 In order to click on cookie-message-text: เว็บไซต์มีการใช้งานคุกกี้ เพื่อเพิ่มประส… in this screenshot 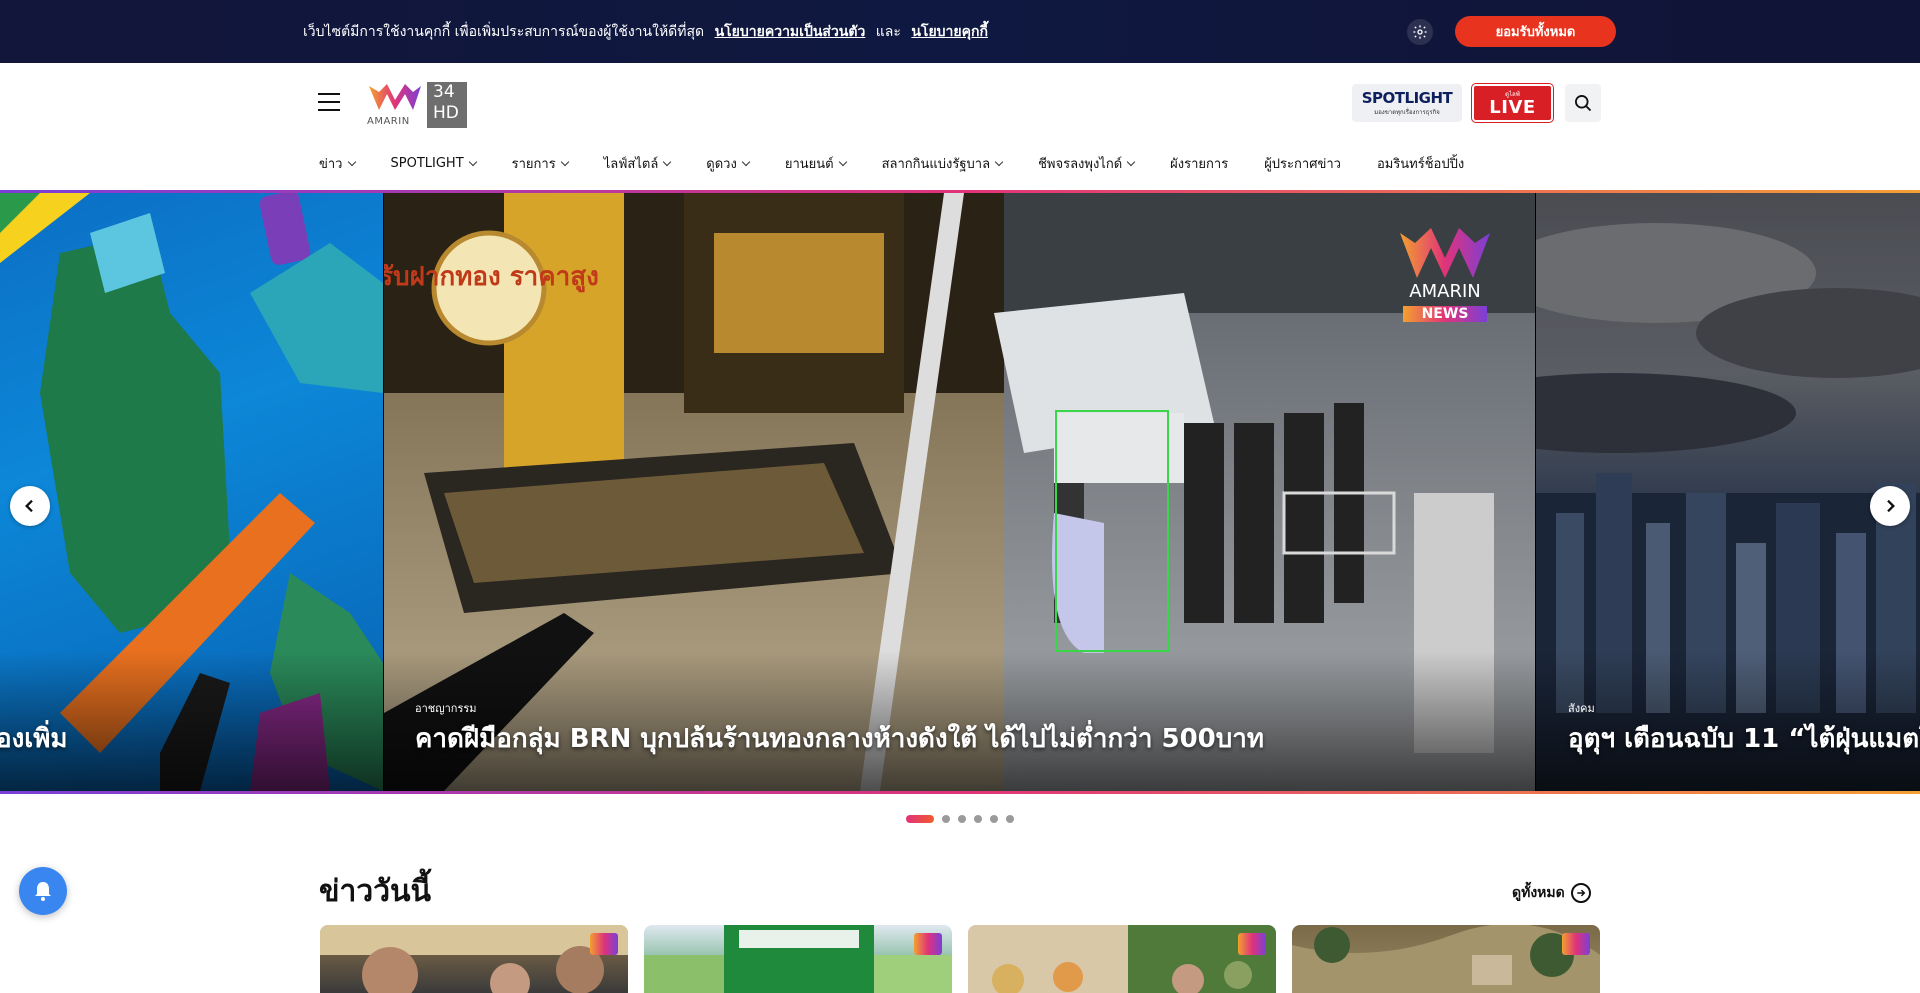, I will do `click(504, 32)`.